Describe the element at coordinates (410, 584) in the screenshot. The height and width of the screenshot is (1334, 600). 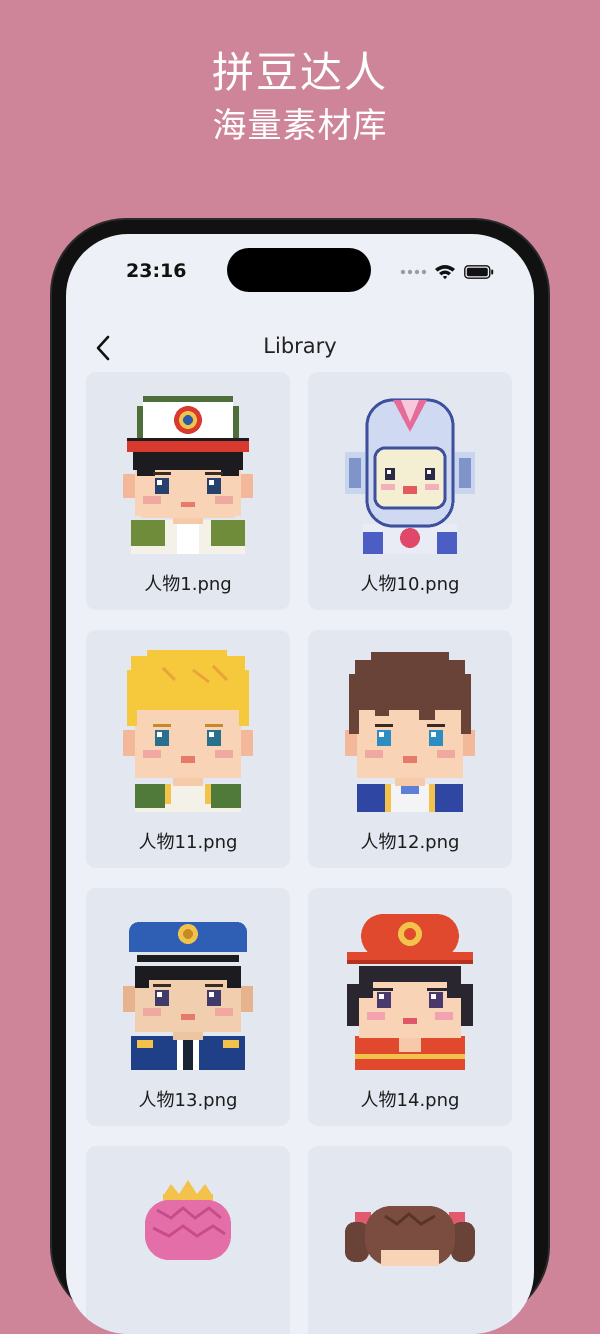
I see `file-name: 人物10.png` at that location.